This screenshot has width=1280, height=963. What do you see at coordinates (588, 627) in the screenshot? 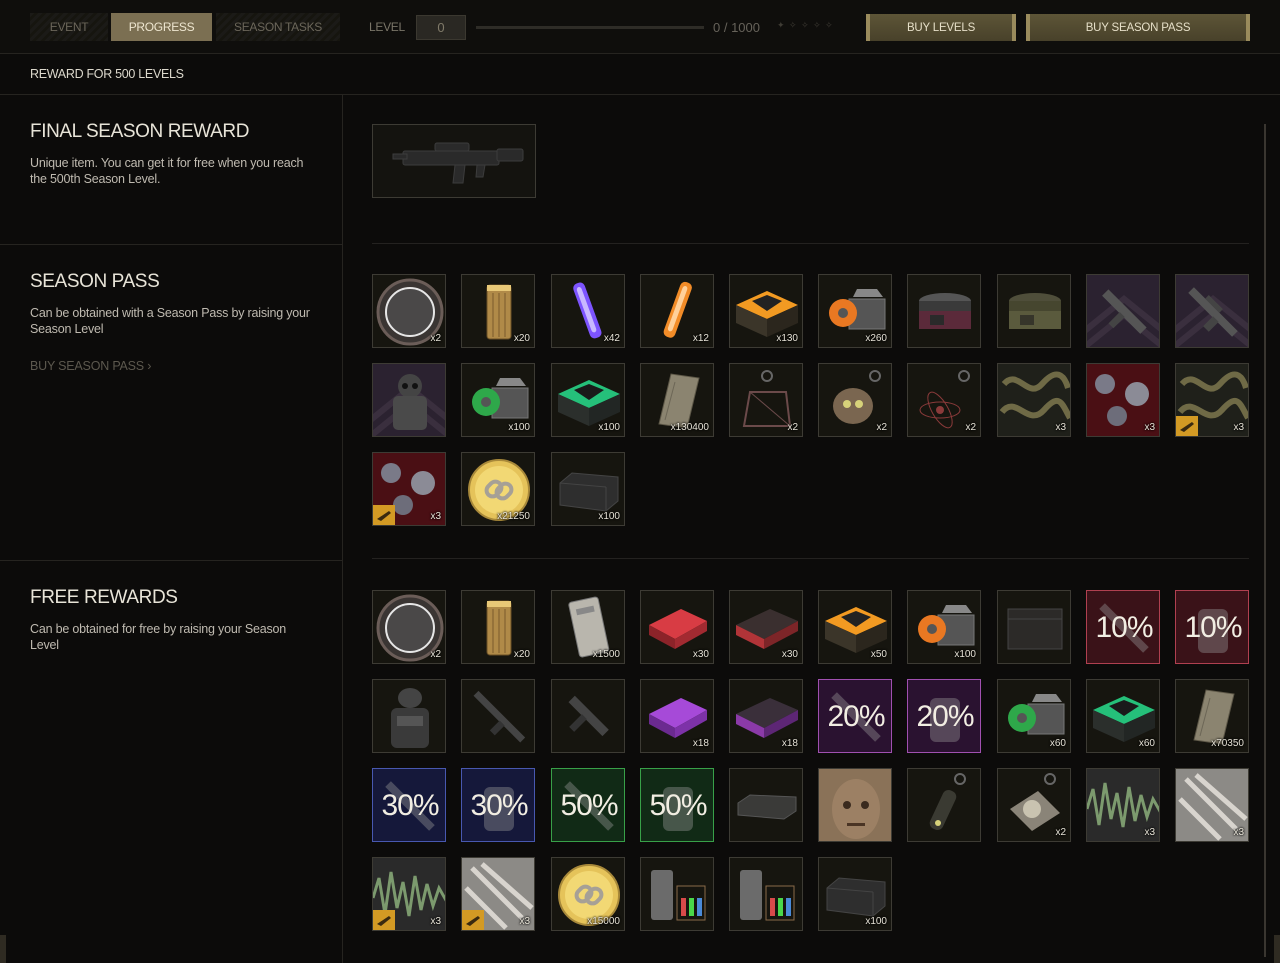
I see `reward-tile: x1500` at bounding box center [588, 627].